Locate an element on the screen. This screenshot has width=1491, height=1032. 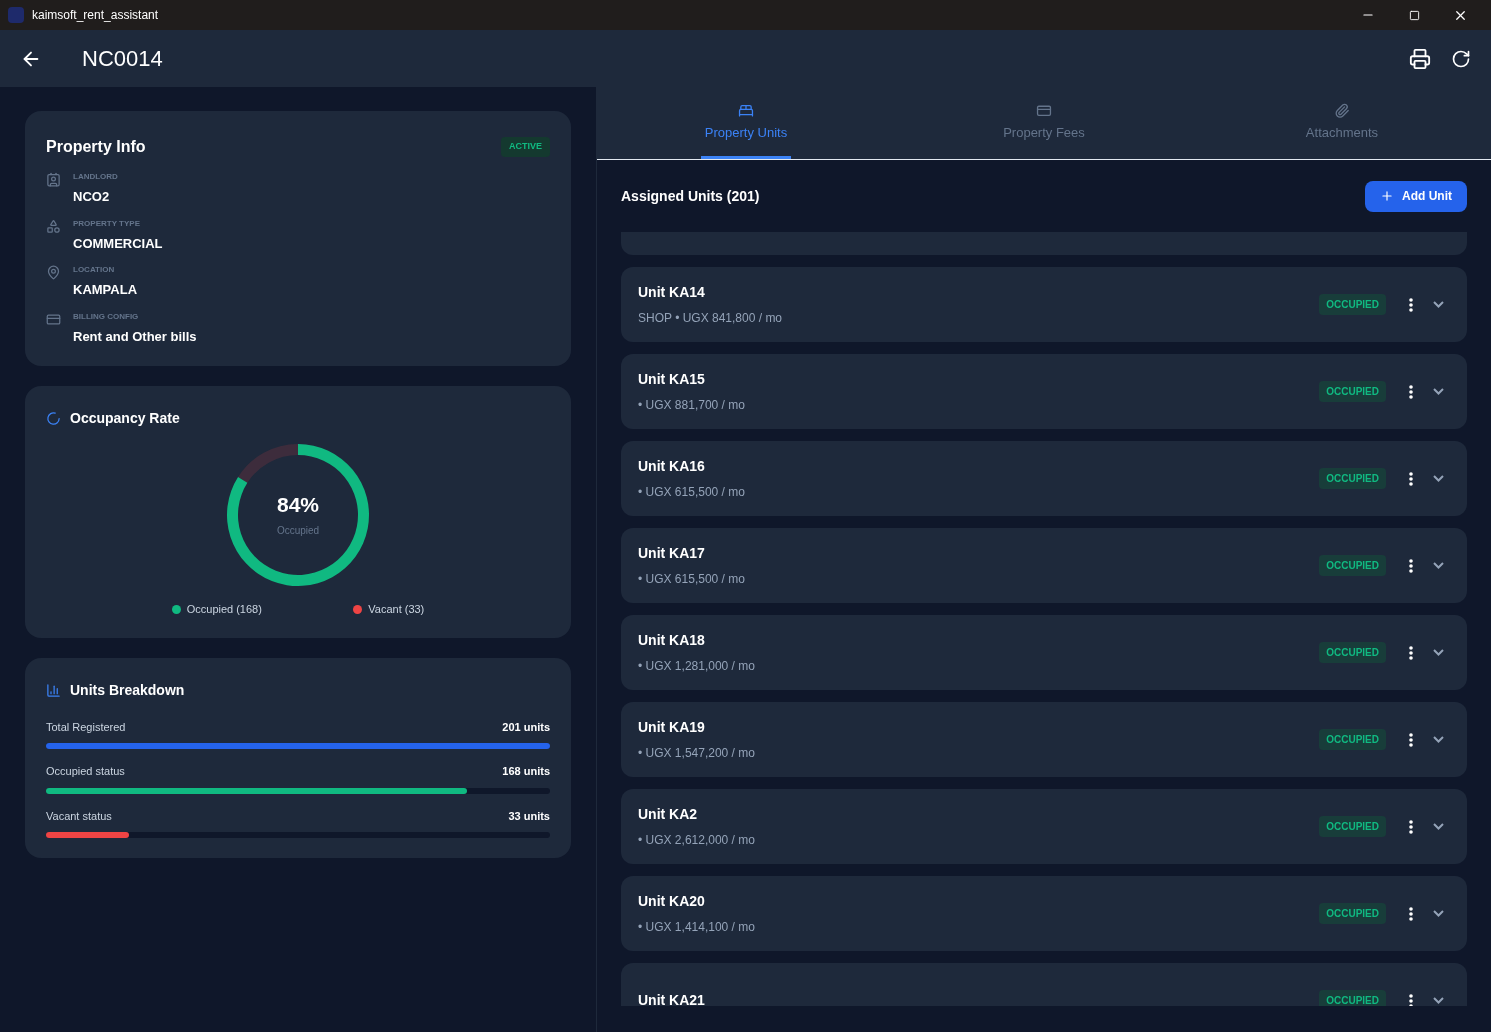
card-title: Occupancy Rate is located at coordinates (125, 418).